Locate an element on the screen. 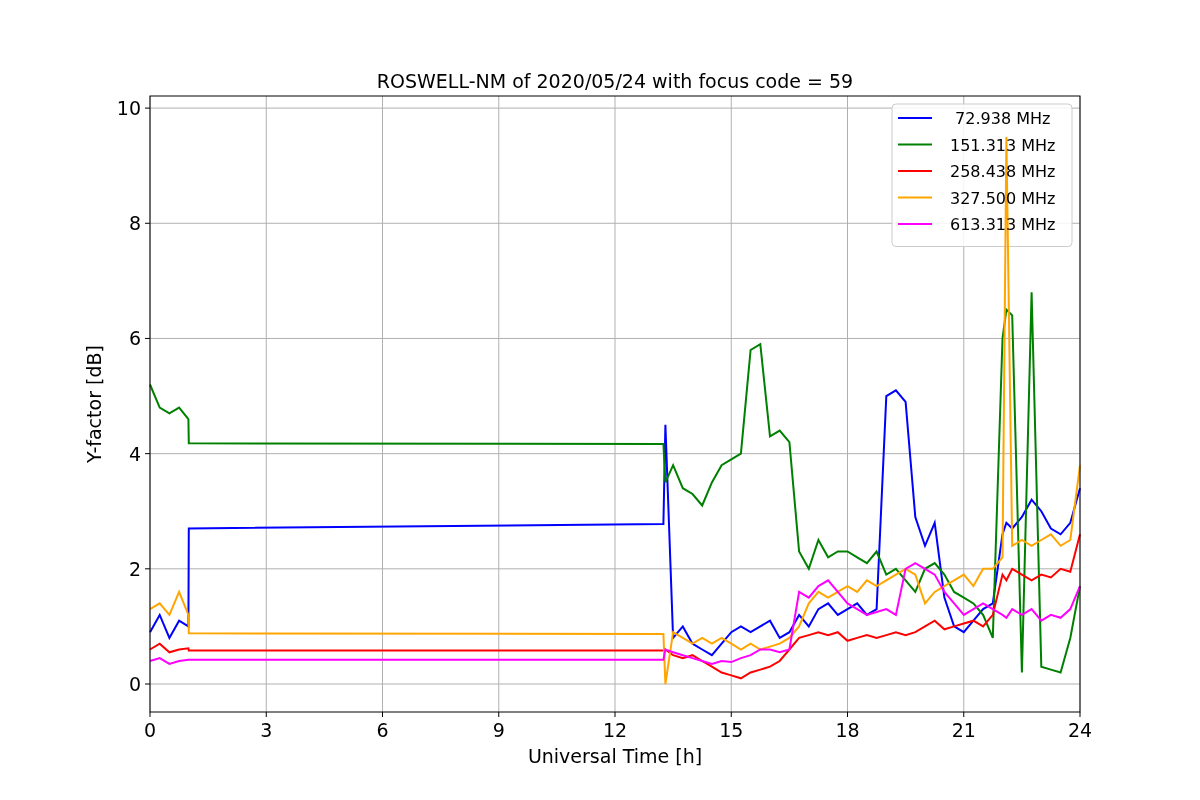 This screenshot has height=800, width=1200. tick-label: 24 is located at coordinates (1080, 730).